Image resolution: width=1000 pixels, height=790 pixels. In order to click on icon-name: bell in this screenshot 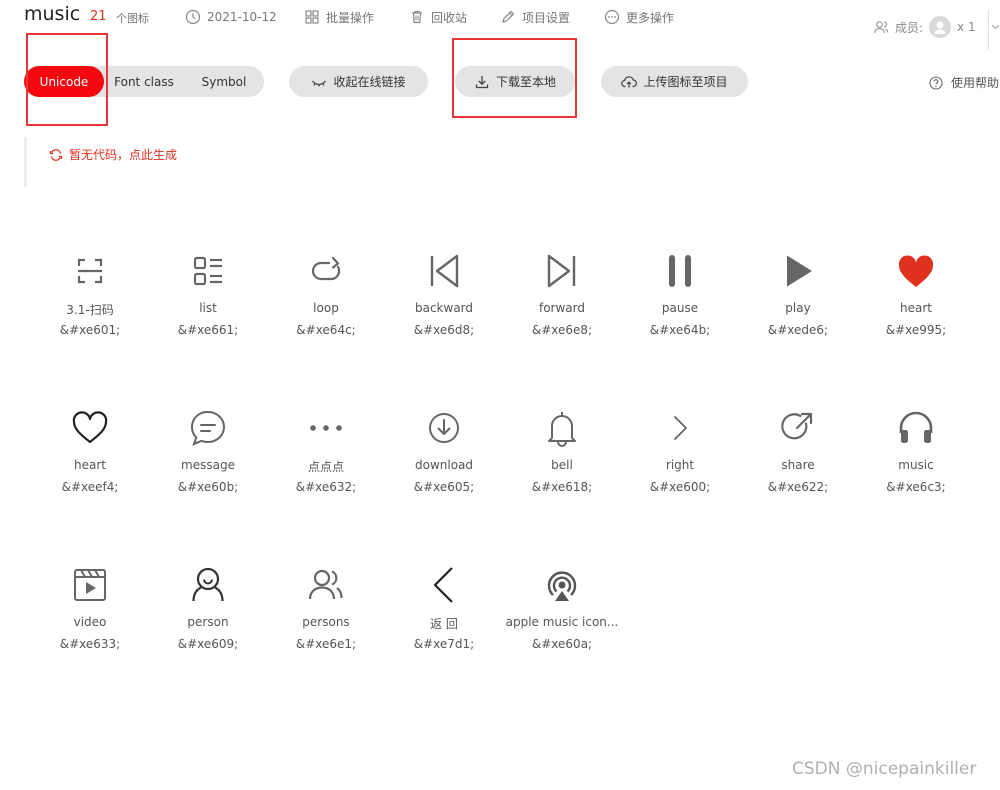, I will do `click(562, 465)`.